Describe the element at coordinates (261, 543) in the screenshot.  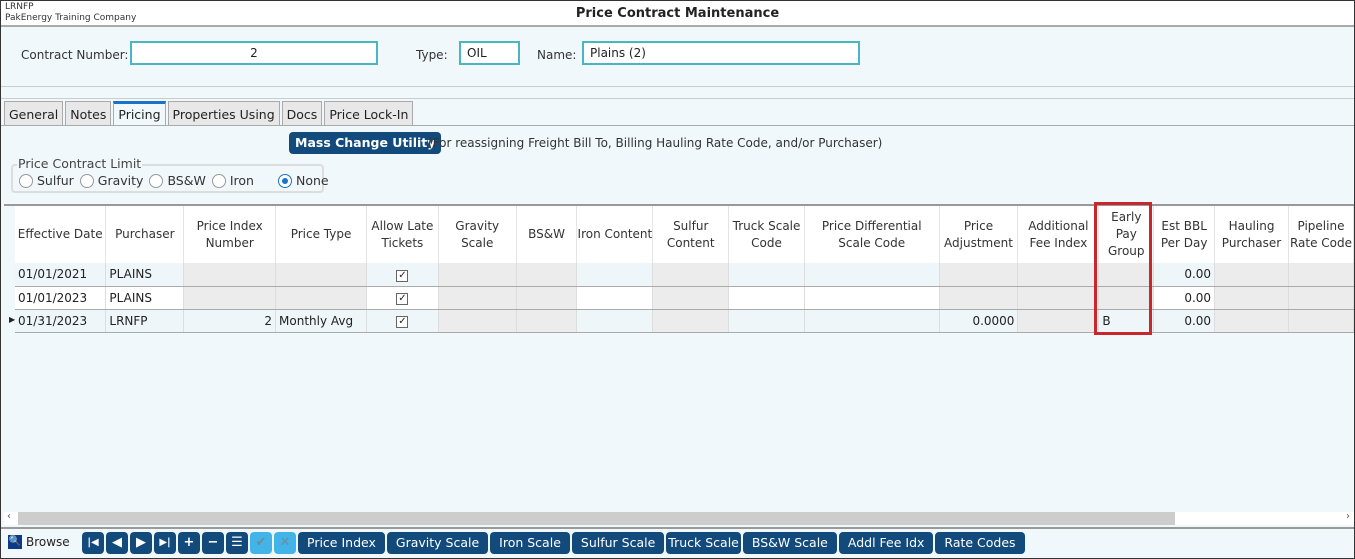
I see `save-icon: ✔` at that location.